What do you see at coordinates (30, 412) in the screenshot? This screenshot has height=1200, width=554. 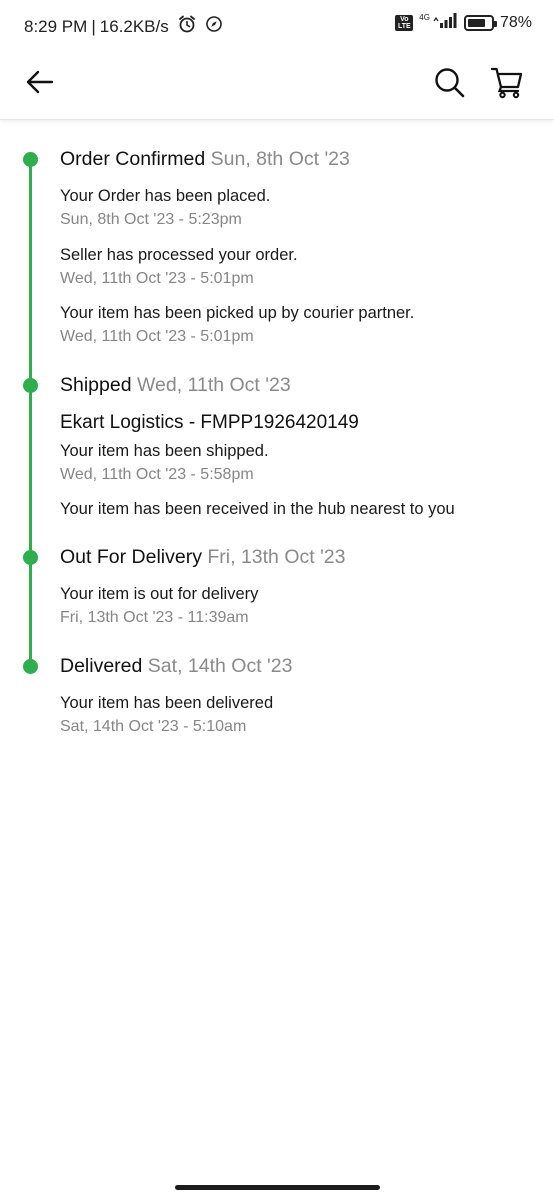 I see `timeline-line` at bounding box center [30, 412].